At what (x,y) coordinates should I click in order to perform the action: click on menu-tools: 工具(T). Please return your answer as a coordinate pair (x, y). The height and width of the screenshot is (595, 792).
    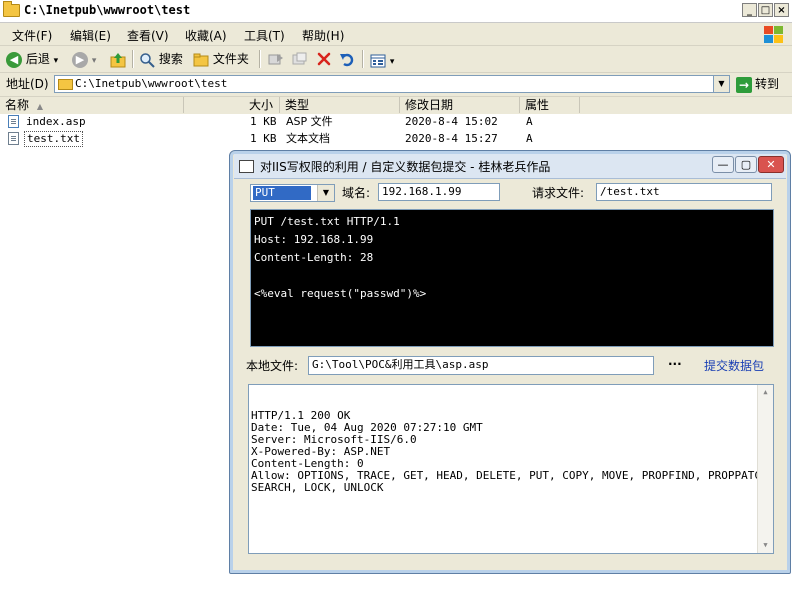
    Looking at the image, I should click on (264, 35).